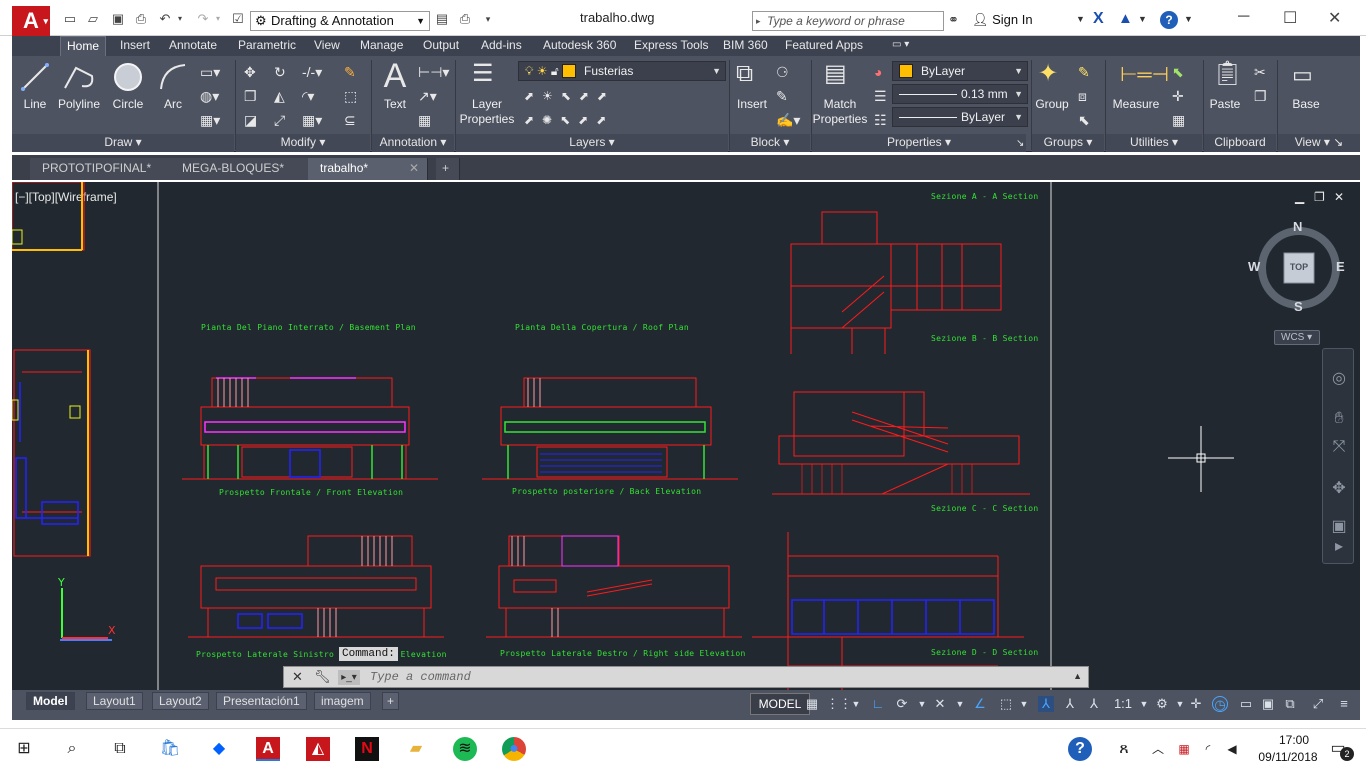  What do you see at coordinates (1178, 120) in the screenshot?
I see `calculator-icon: ▦` at bounding box center [1178, 120].